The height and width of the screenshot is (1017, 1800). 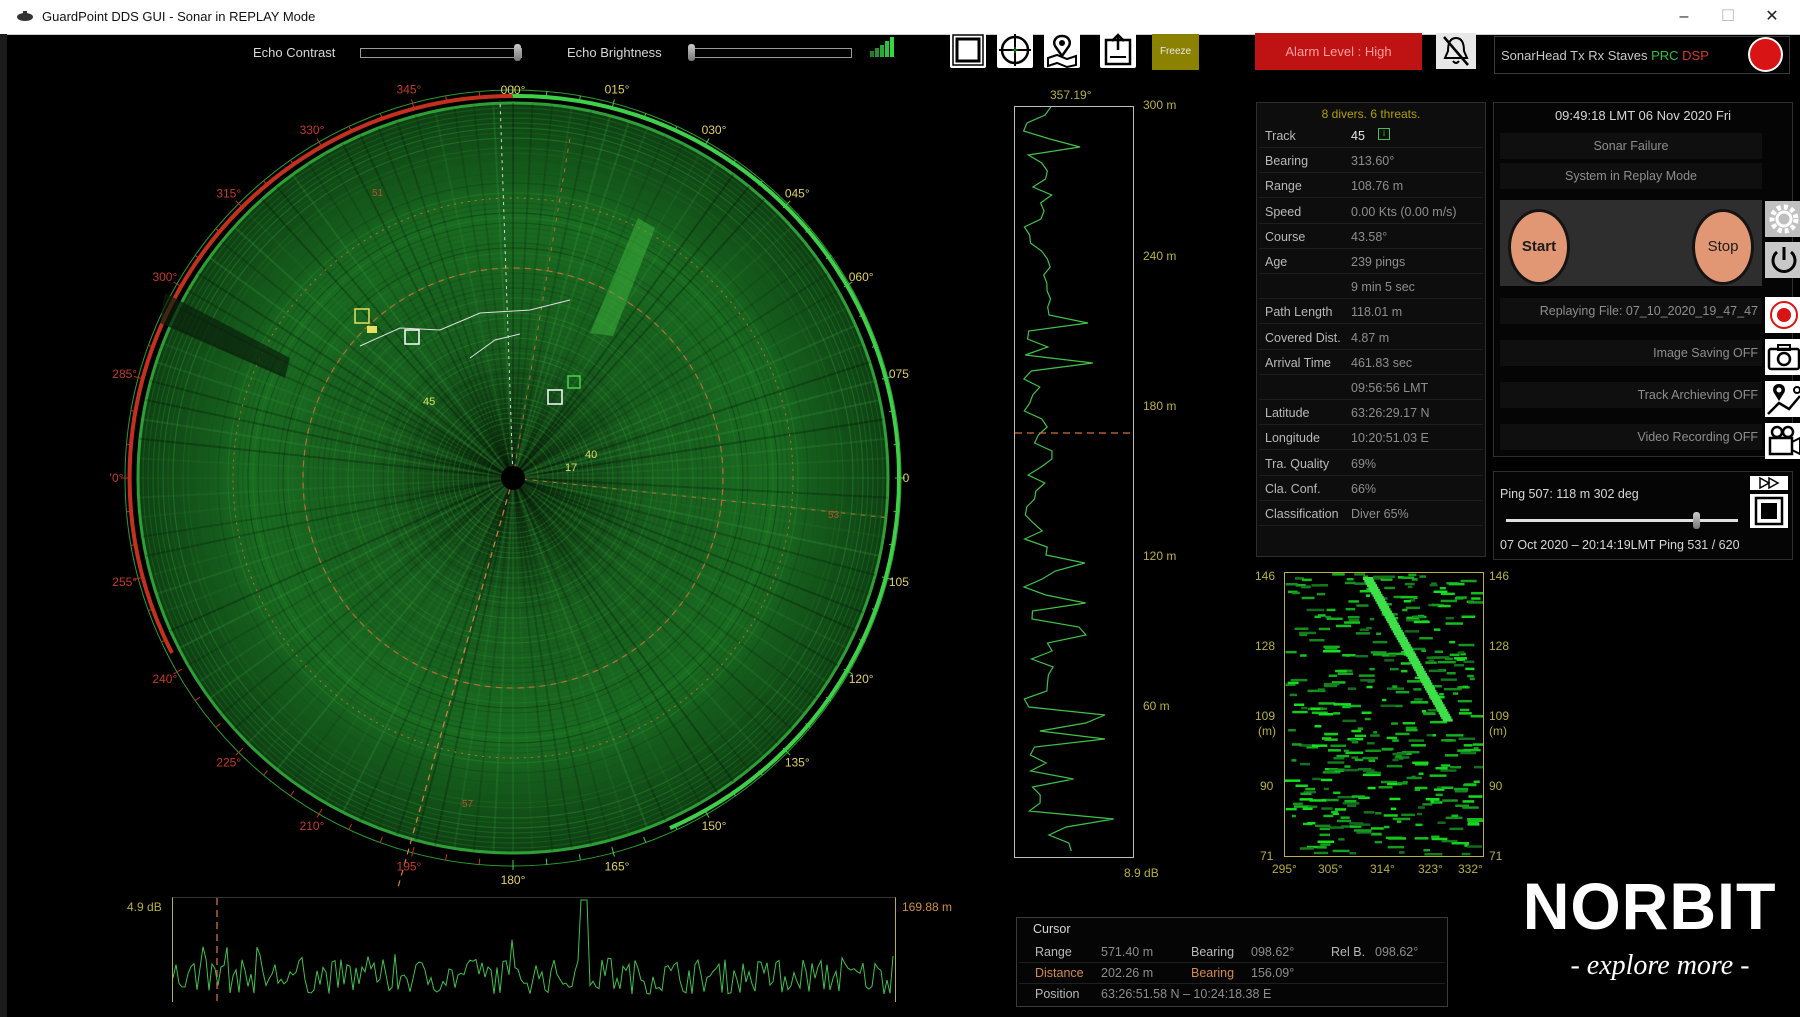 I want to click on track-info-row: Age 239 pings, so click(x=1371, y=262).